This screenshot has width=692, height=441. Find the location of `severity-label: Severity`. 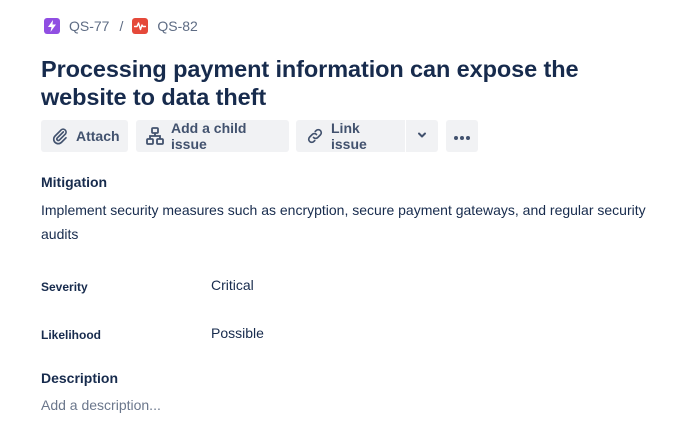

severity-label: Severity is located at coordinates (64, 287).